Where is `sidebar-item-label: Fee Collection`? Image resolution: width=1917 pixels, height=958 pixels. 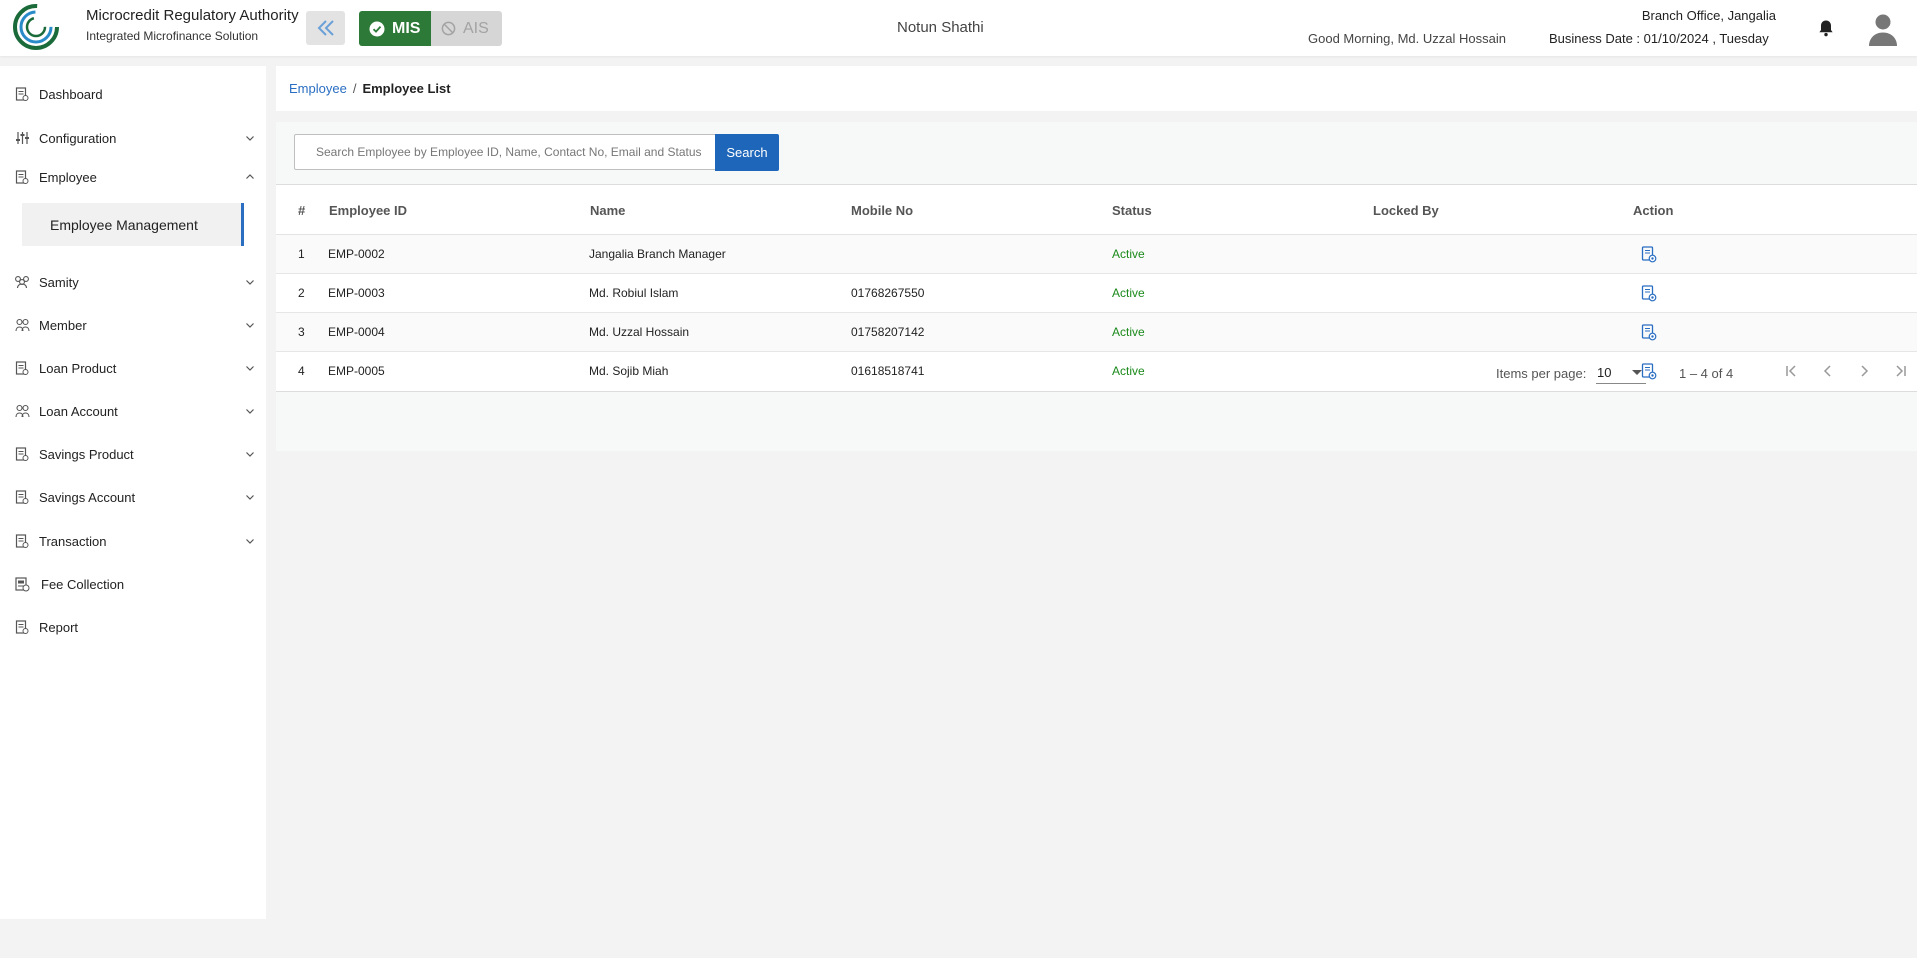 sidebar-item-label: Fee Collection is located at coordinates (83, 584).